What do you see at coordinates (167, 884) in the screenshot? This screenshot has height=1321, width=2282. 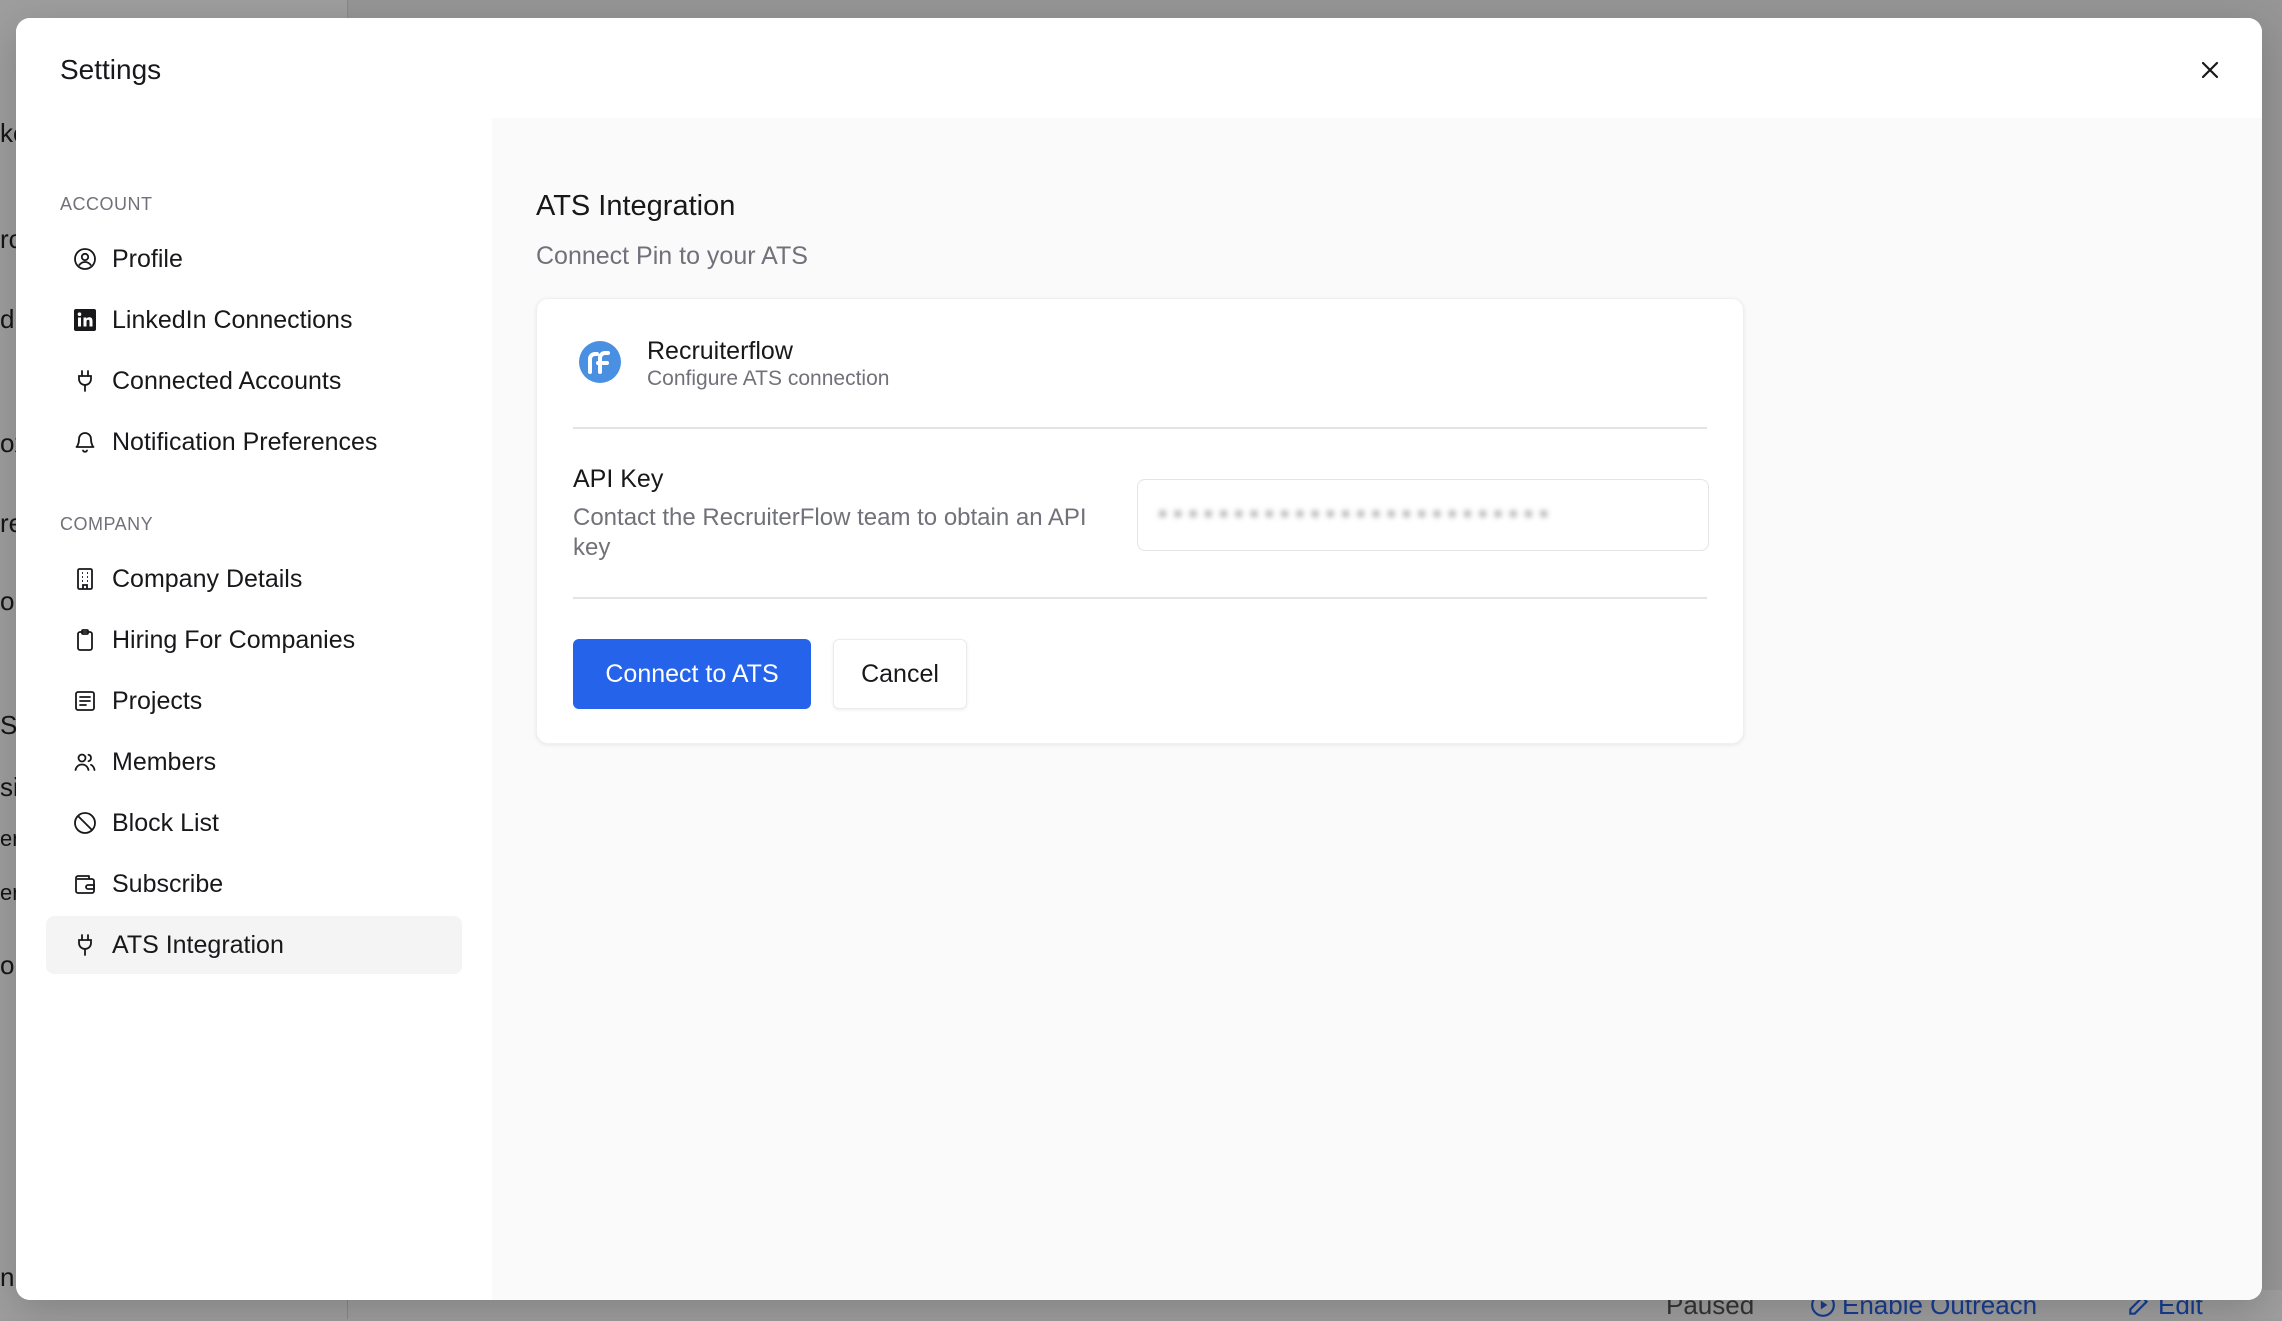 I see `sidebar-item-label: Subscribe` at bounding box center [167, 884].